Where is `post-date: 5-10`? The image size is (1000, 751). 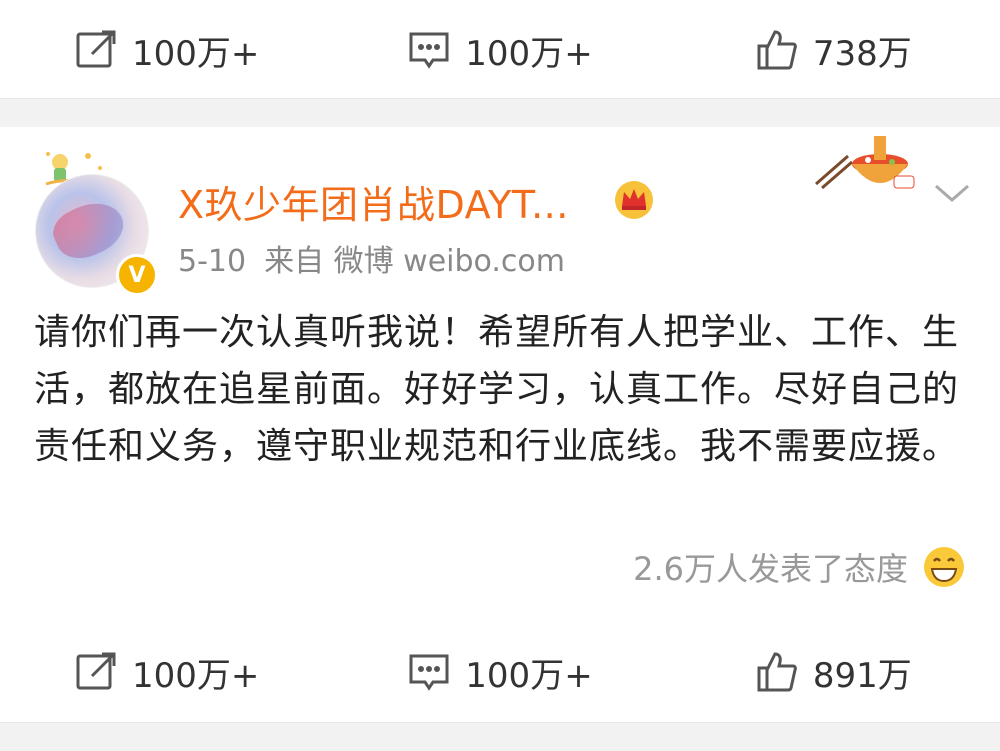
post-date: 5-10 is located at coordinates (212, 261).